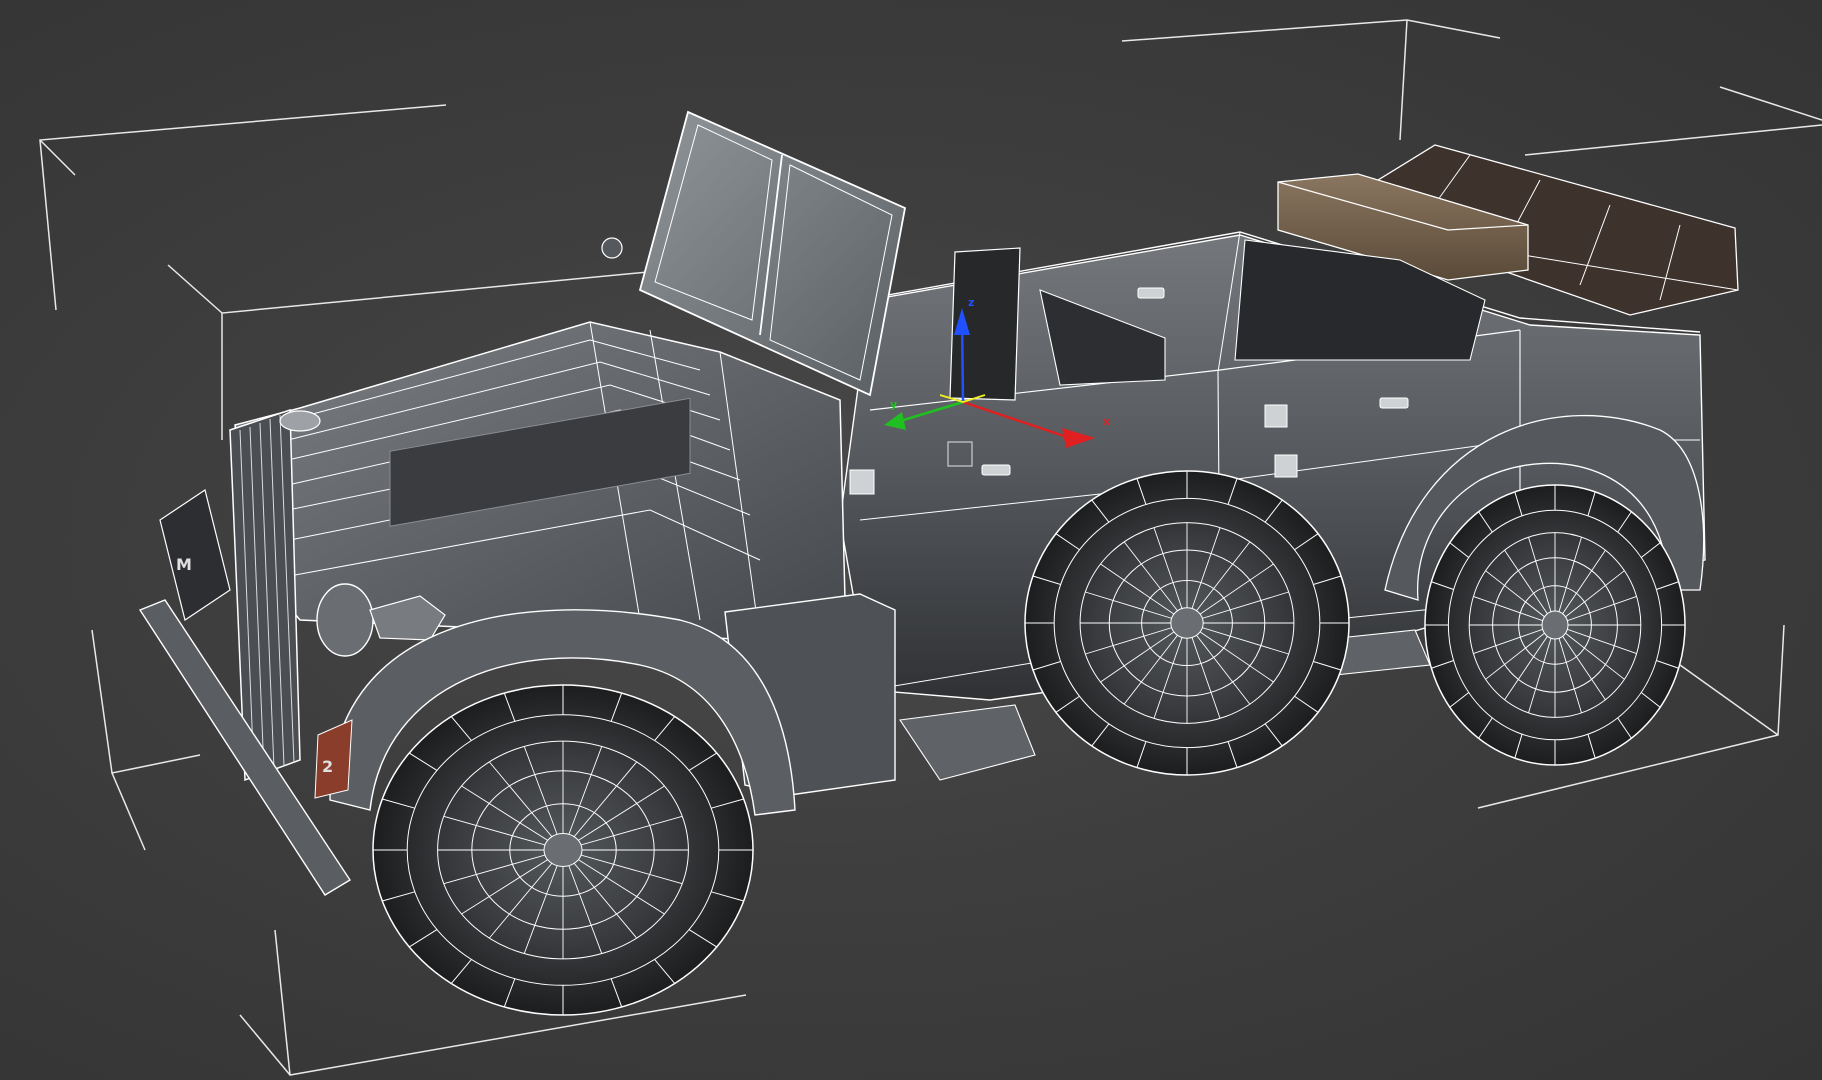  What do you see at coordinates (345, 620) in the screenshot?
I see `headlight` at bounding box center [345, 620].